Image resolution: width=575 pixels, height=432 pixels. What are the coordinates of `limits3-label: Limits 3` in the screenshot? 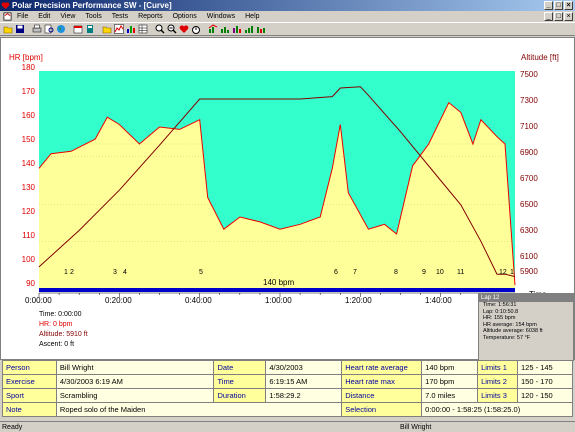 It's located at (498, 395).